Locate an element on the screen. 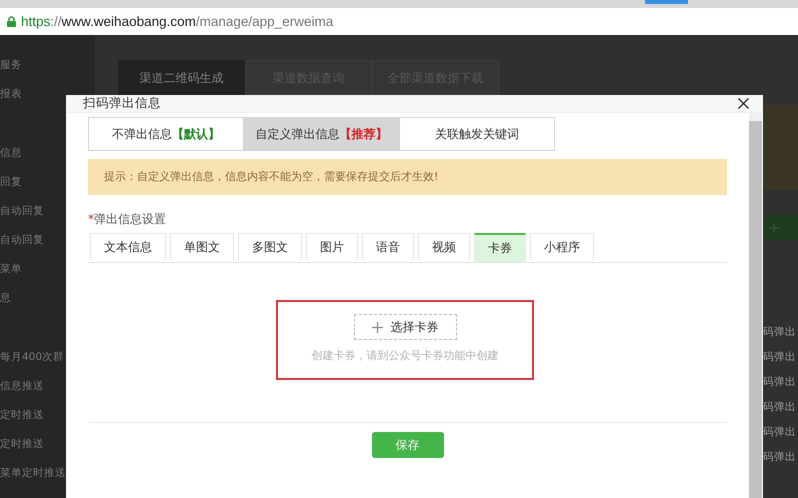  content-tab: 卡券 is located at coordinates (500, 247).